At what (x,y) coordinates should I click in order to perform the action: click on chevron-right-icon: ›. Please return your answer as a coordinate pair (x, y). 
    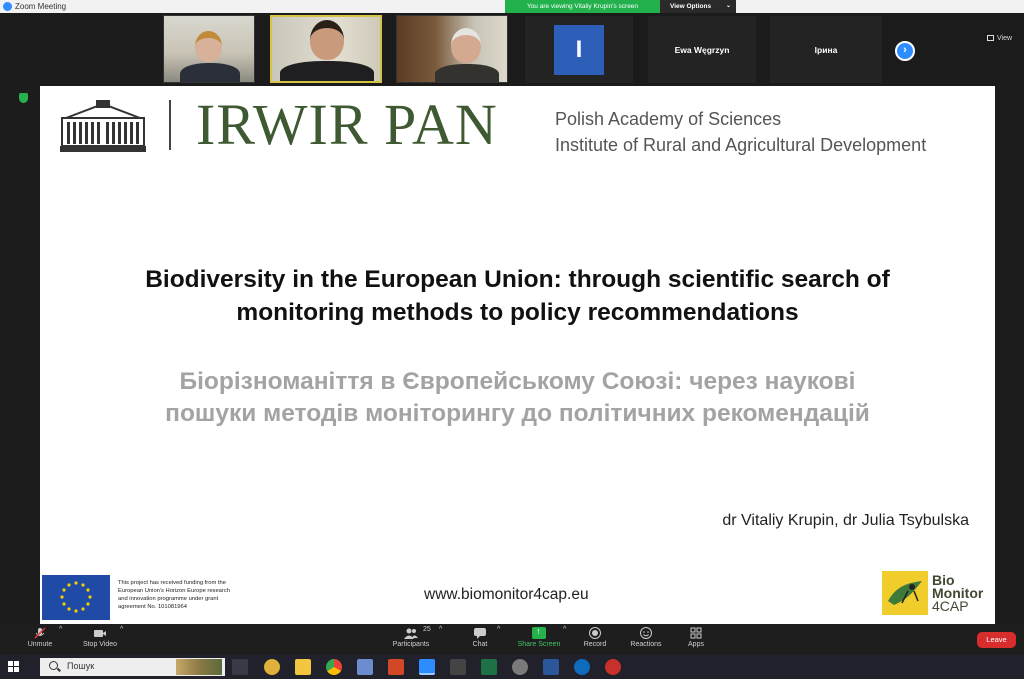
    Looking at the image, I should click on (905, 50).